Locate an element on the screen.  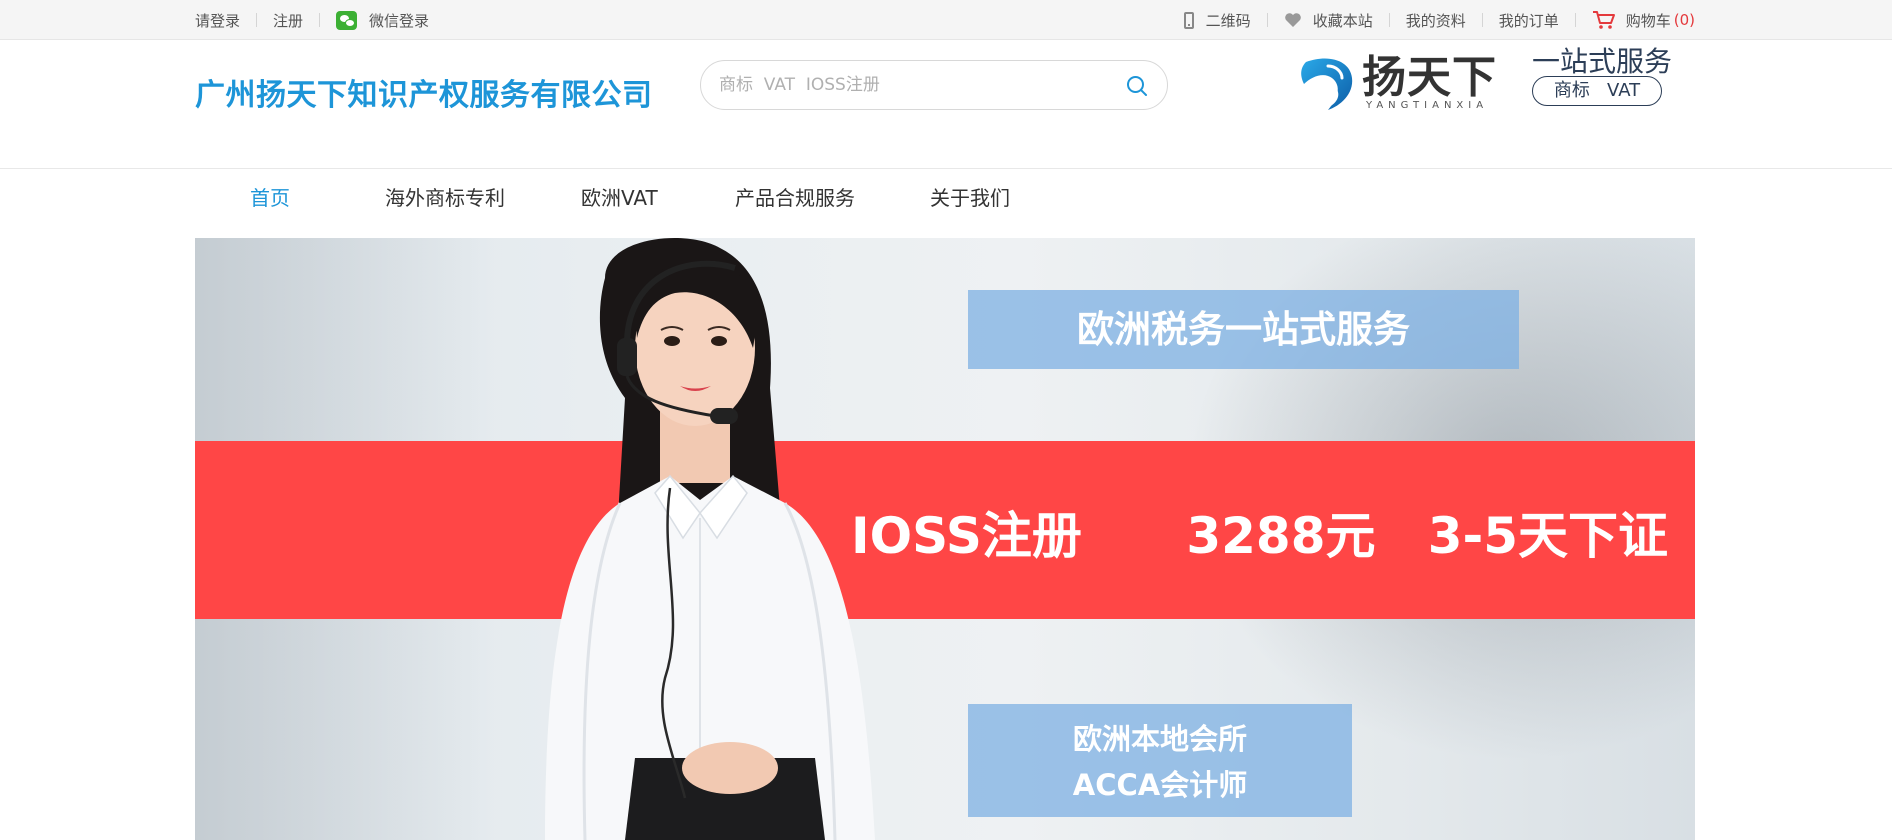
wechat-icon is located at coordinates (347, 20).